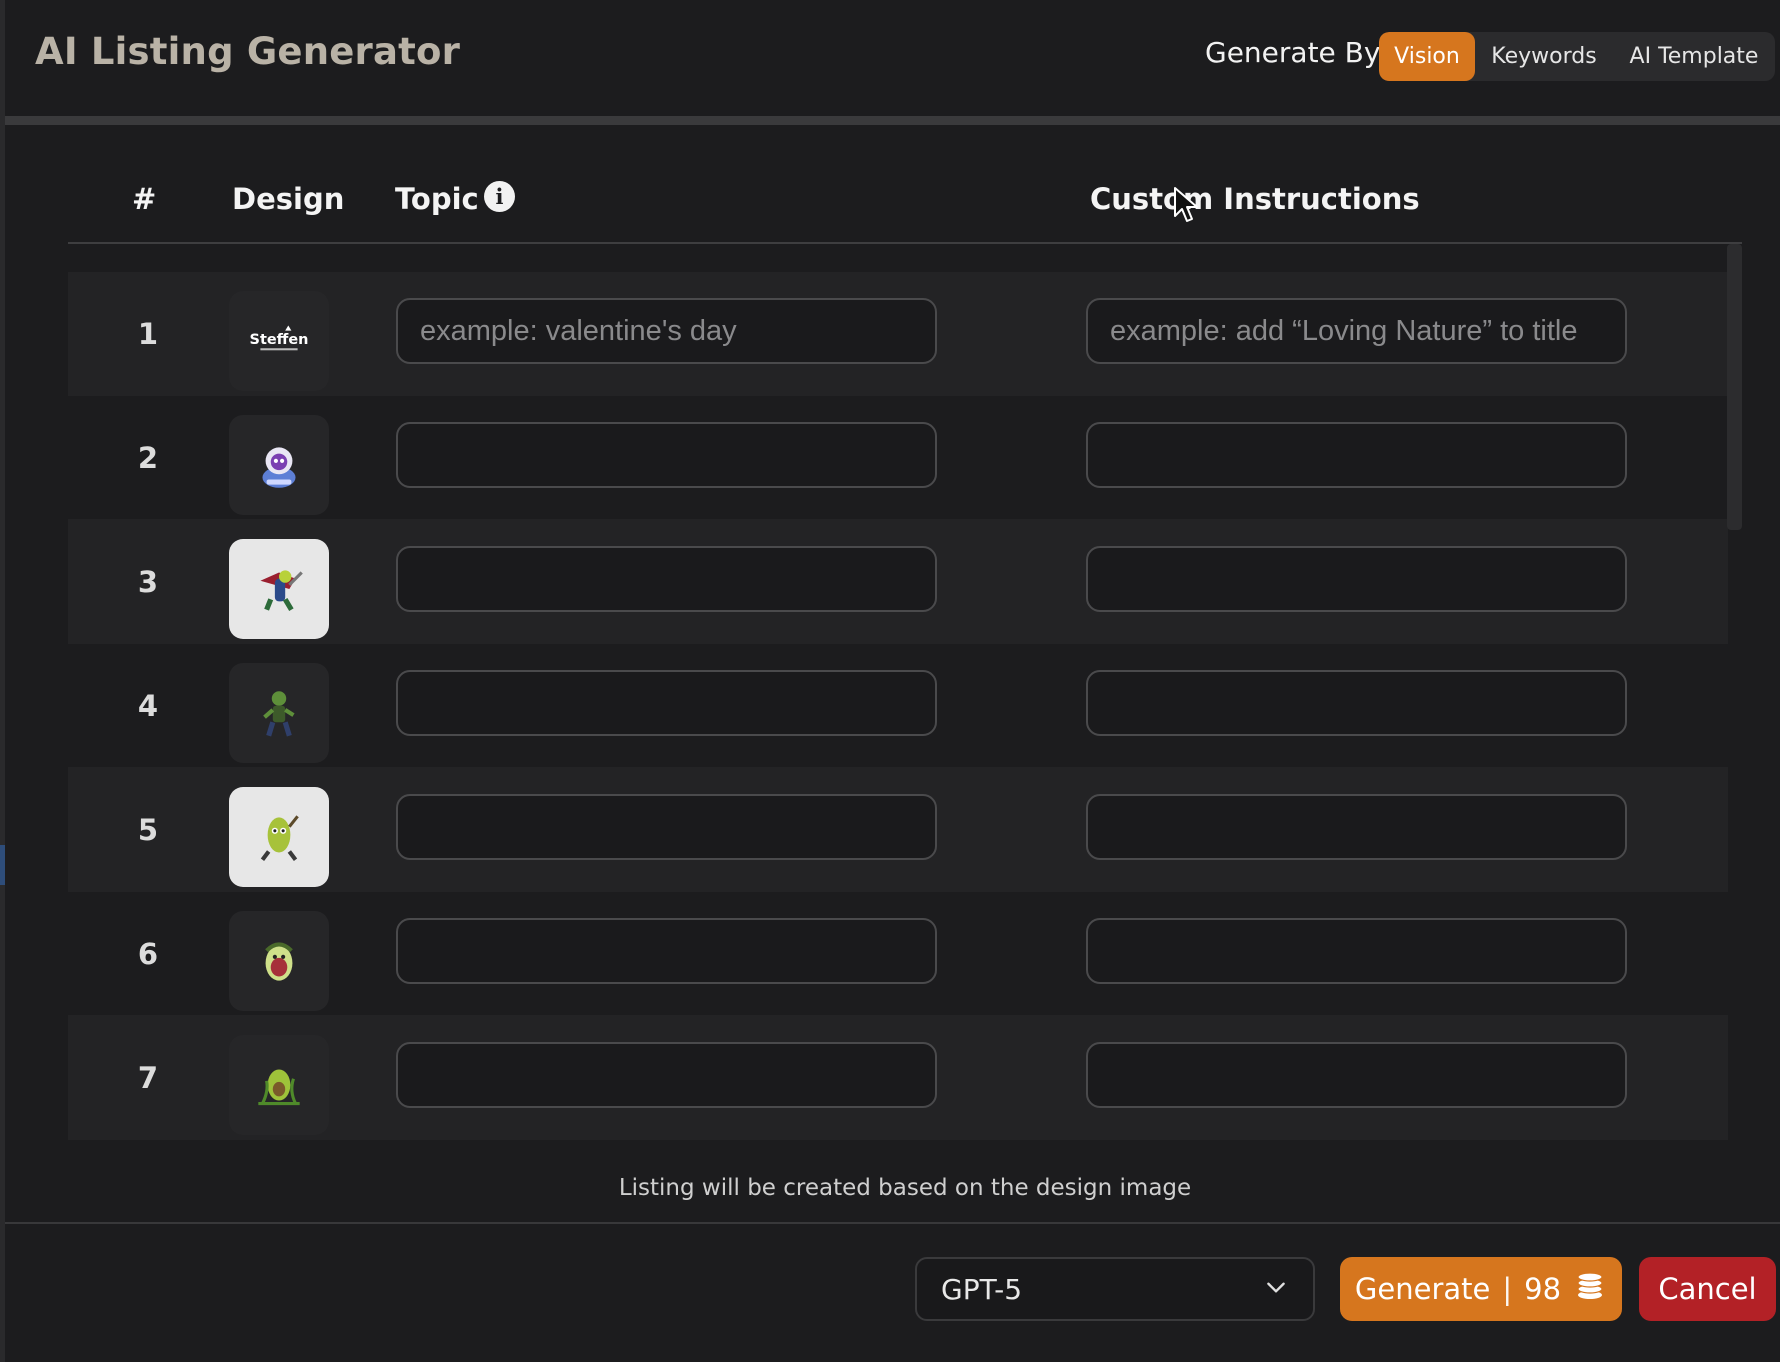 The image size is (1780, 1362). I want to click on mode-ai-template-button: AI Template, so click(1694, 56).